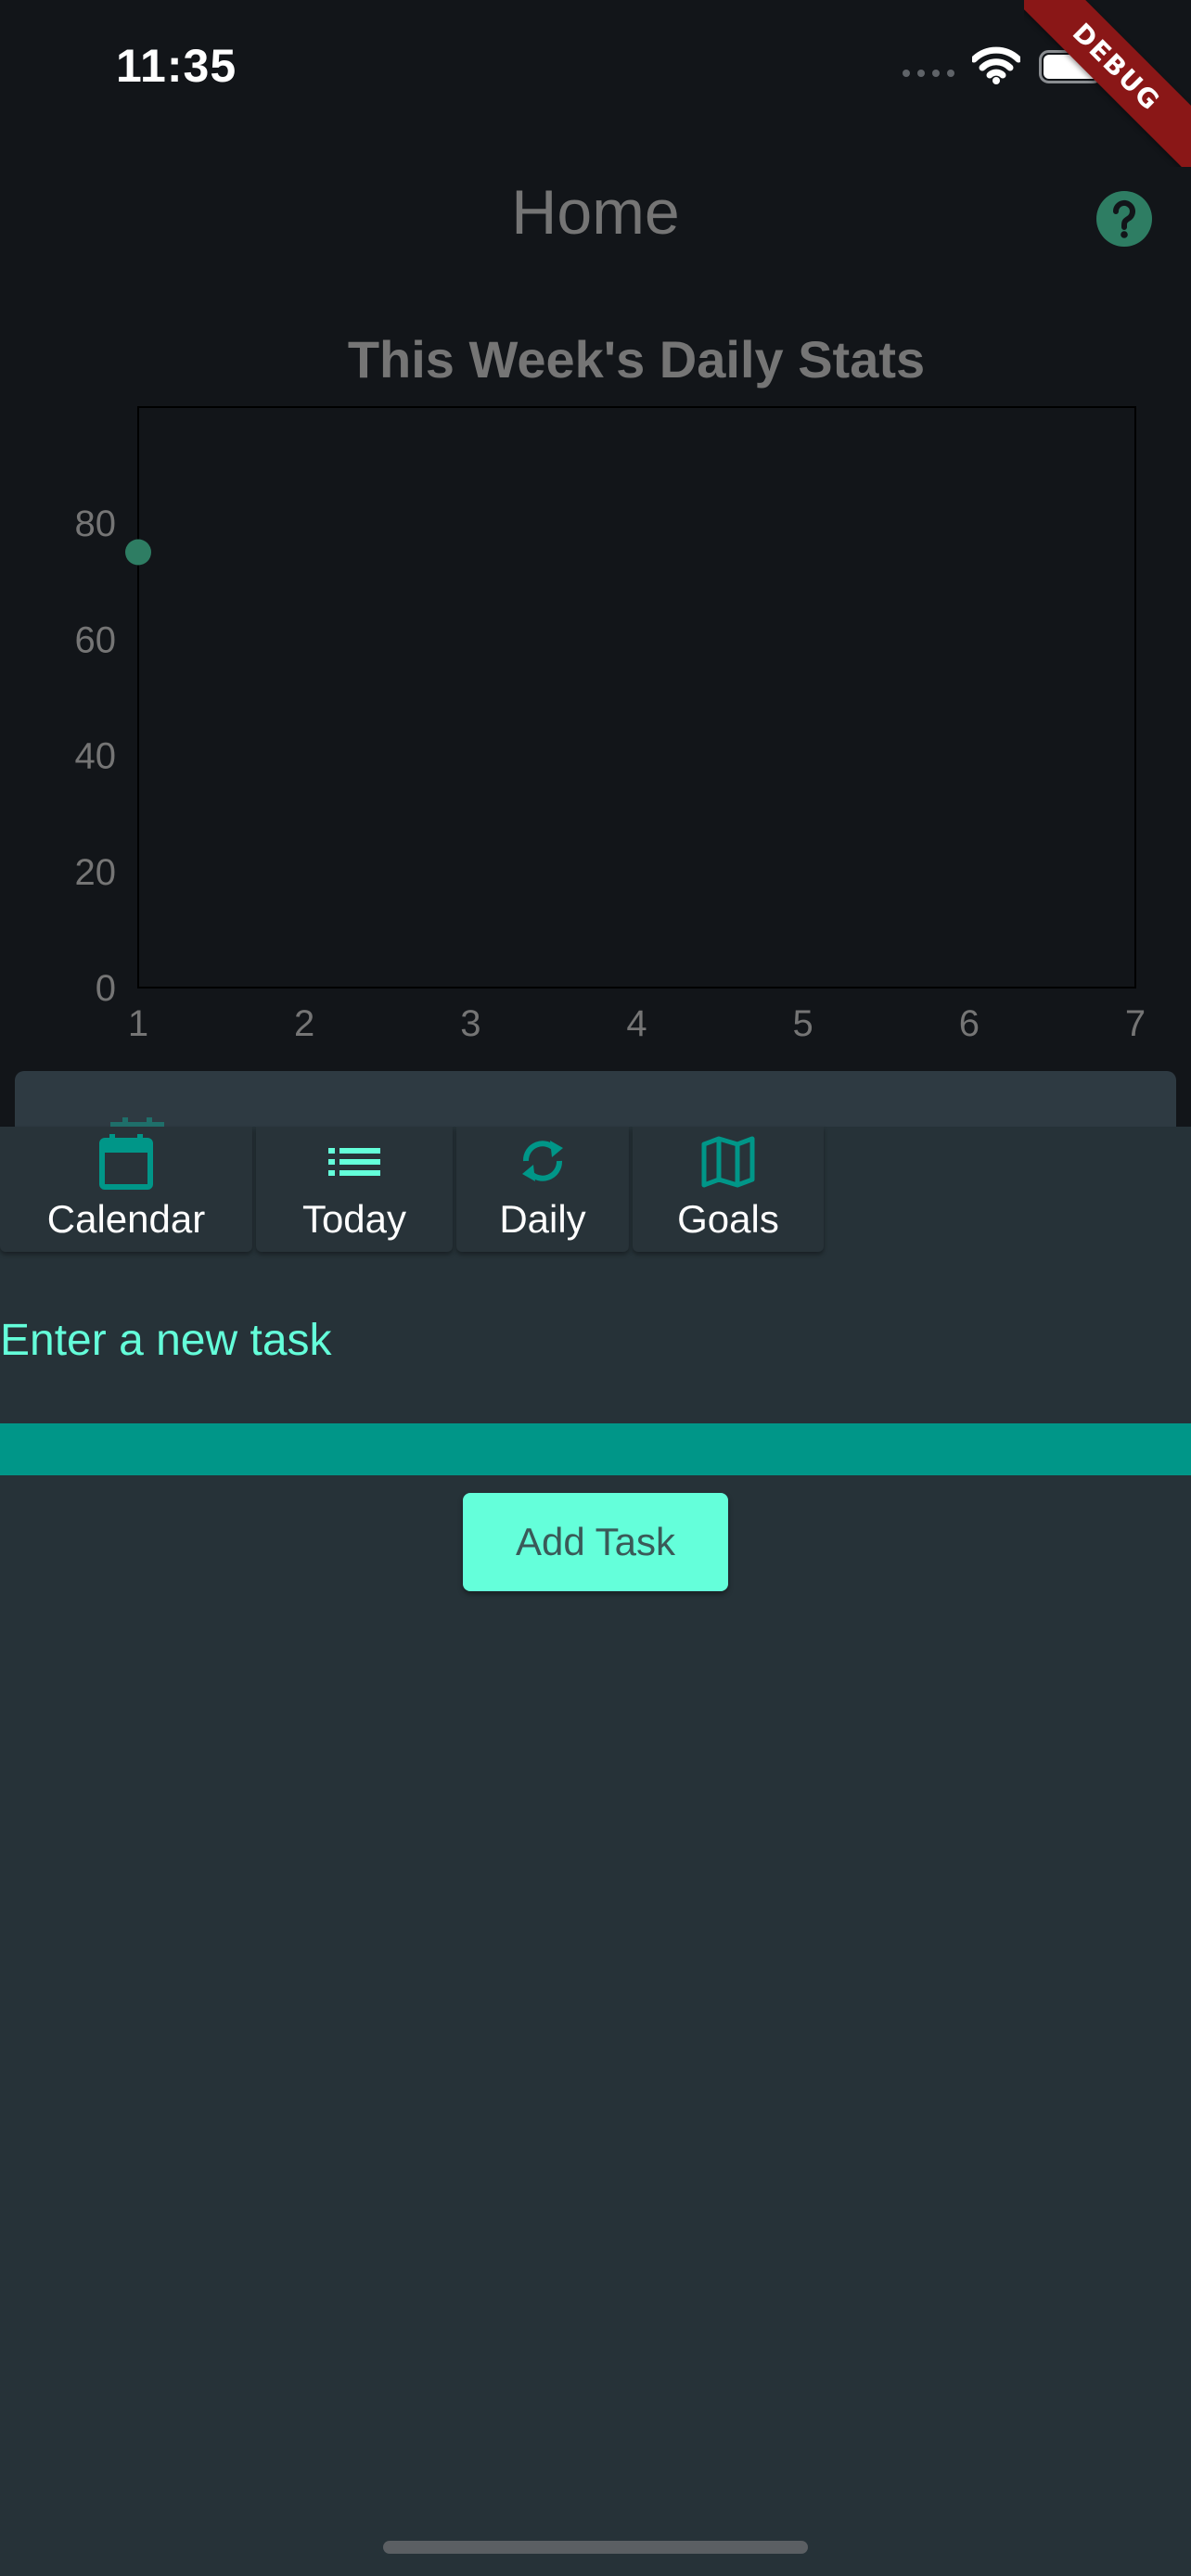 This screenshot has height=2576, width=1191. Describe the element at coordinates (1136, 1021) in the screenshot. I see `x-tick-label: 7` at that location.